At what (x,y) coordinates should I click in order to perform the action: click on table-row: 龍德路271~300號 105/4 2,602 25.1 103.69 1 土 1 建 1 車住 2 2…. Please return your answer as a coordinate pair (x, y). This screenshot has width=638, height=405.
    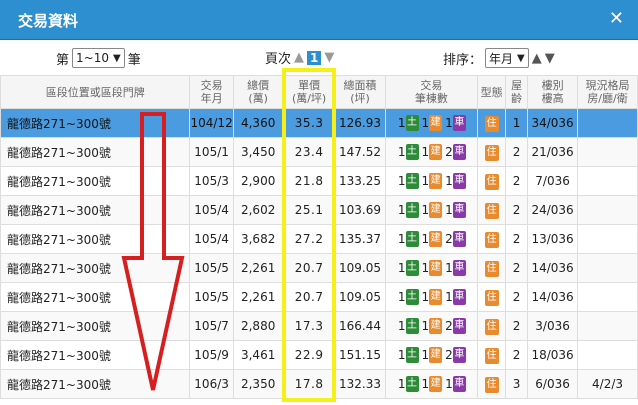
    Looking at the image, I should click on (319, 210).